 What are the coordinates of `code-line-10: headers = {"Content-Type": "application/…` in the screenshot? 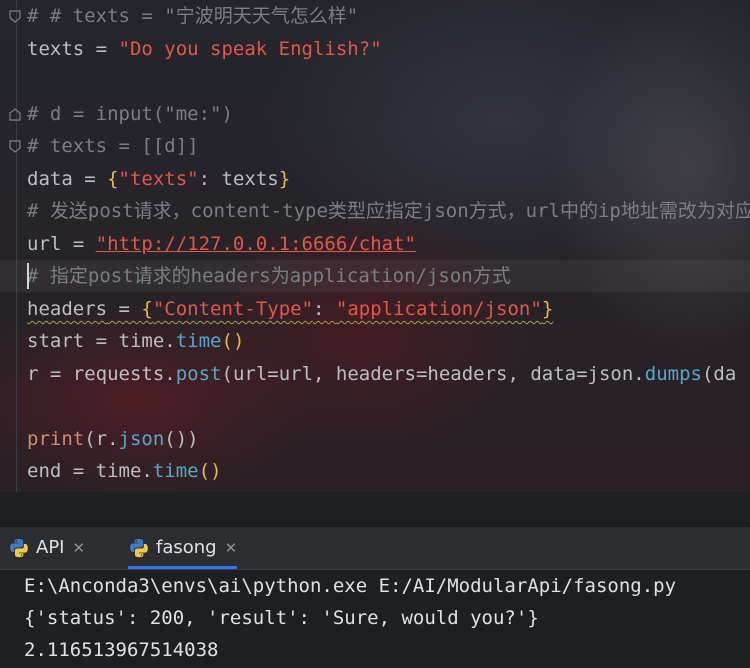 It's located at (290, 309).